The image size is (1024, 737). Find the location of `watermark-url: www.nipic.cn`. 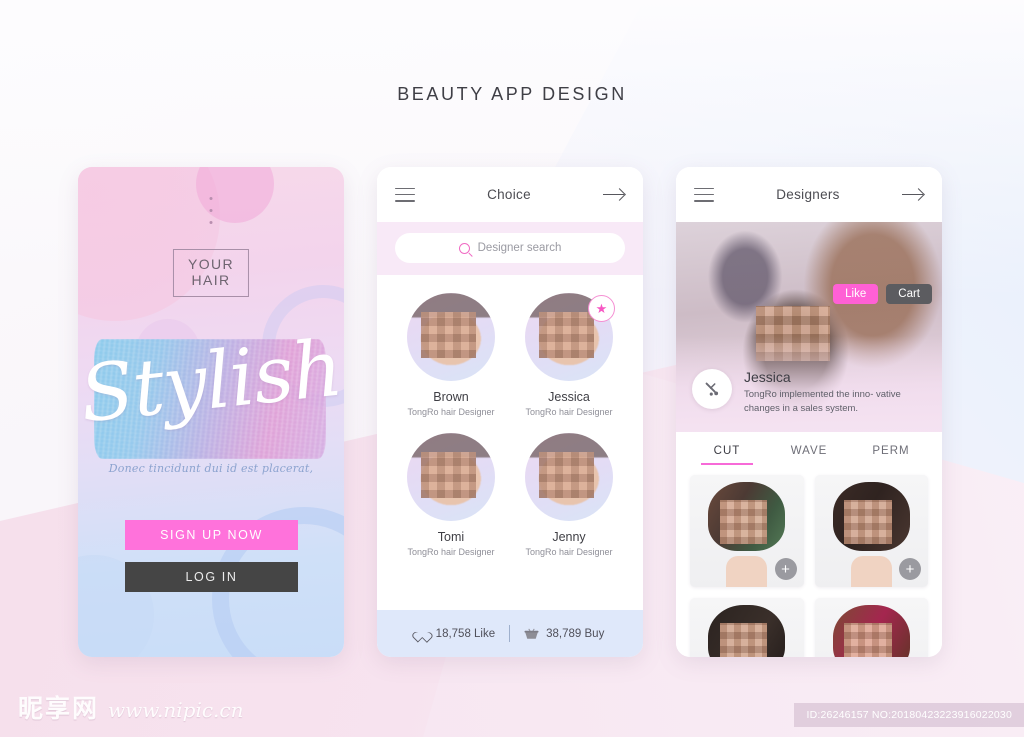

watermark-url: www.nipic.cn is located at coordinates (176, 710).